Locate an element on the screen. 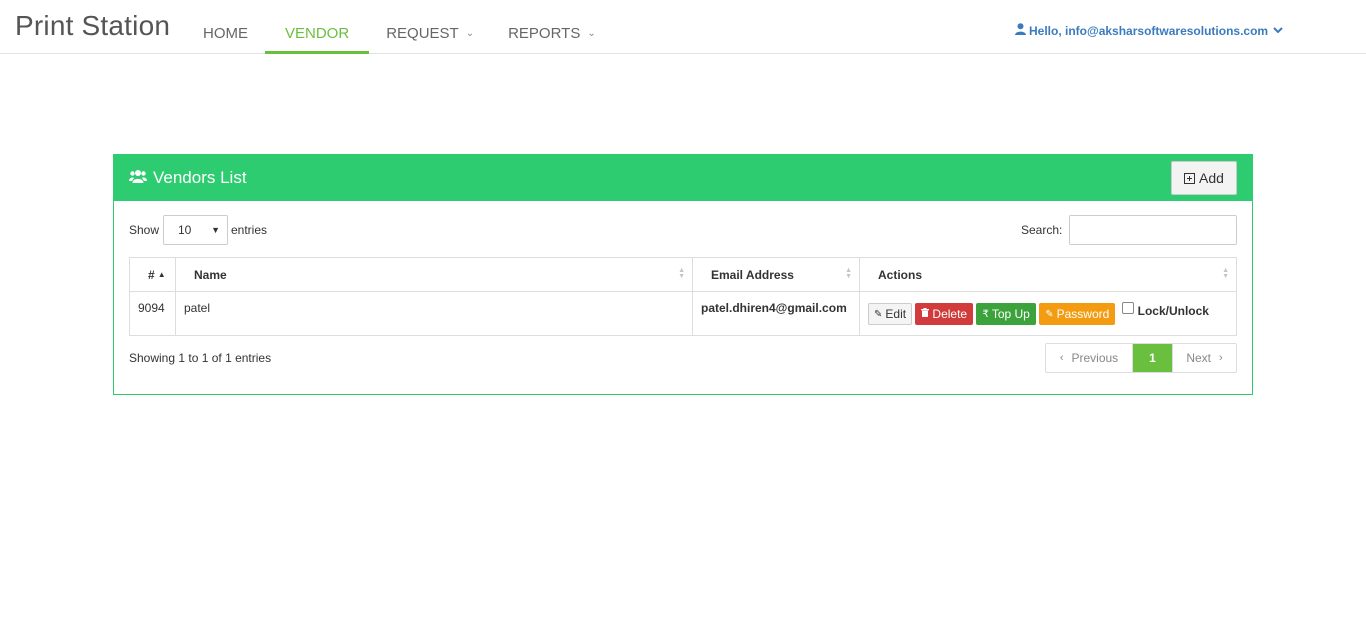  pencil-icon: ✎ is located at coordinates (1049, 314).